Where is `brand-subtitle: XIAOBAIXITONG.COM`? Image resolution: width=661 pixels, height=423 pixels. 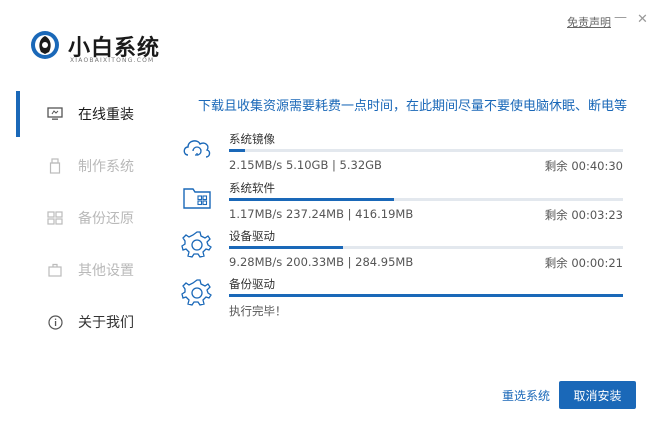
brand-subtitle: XIAOBAIXITONG.COM is located at coordinates (112, 60).